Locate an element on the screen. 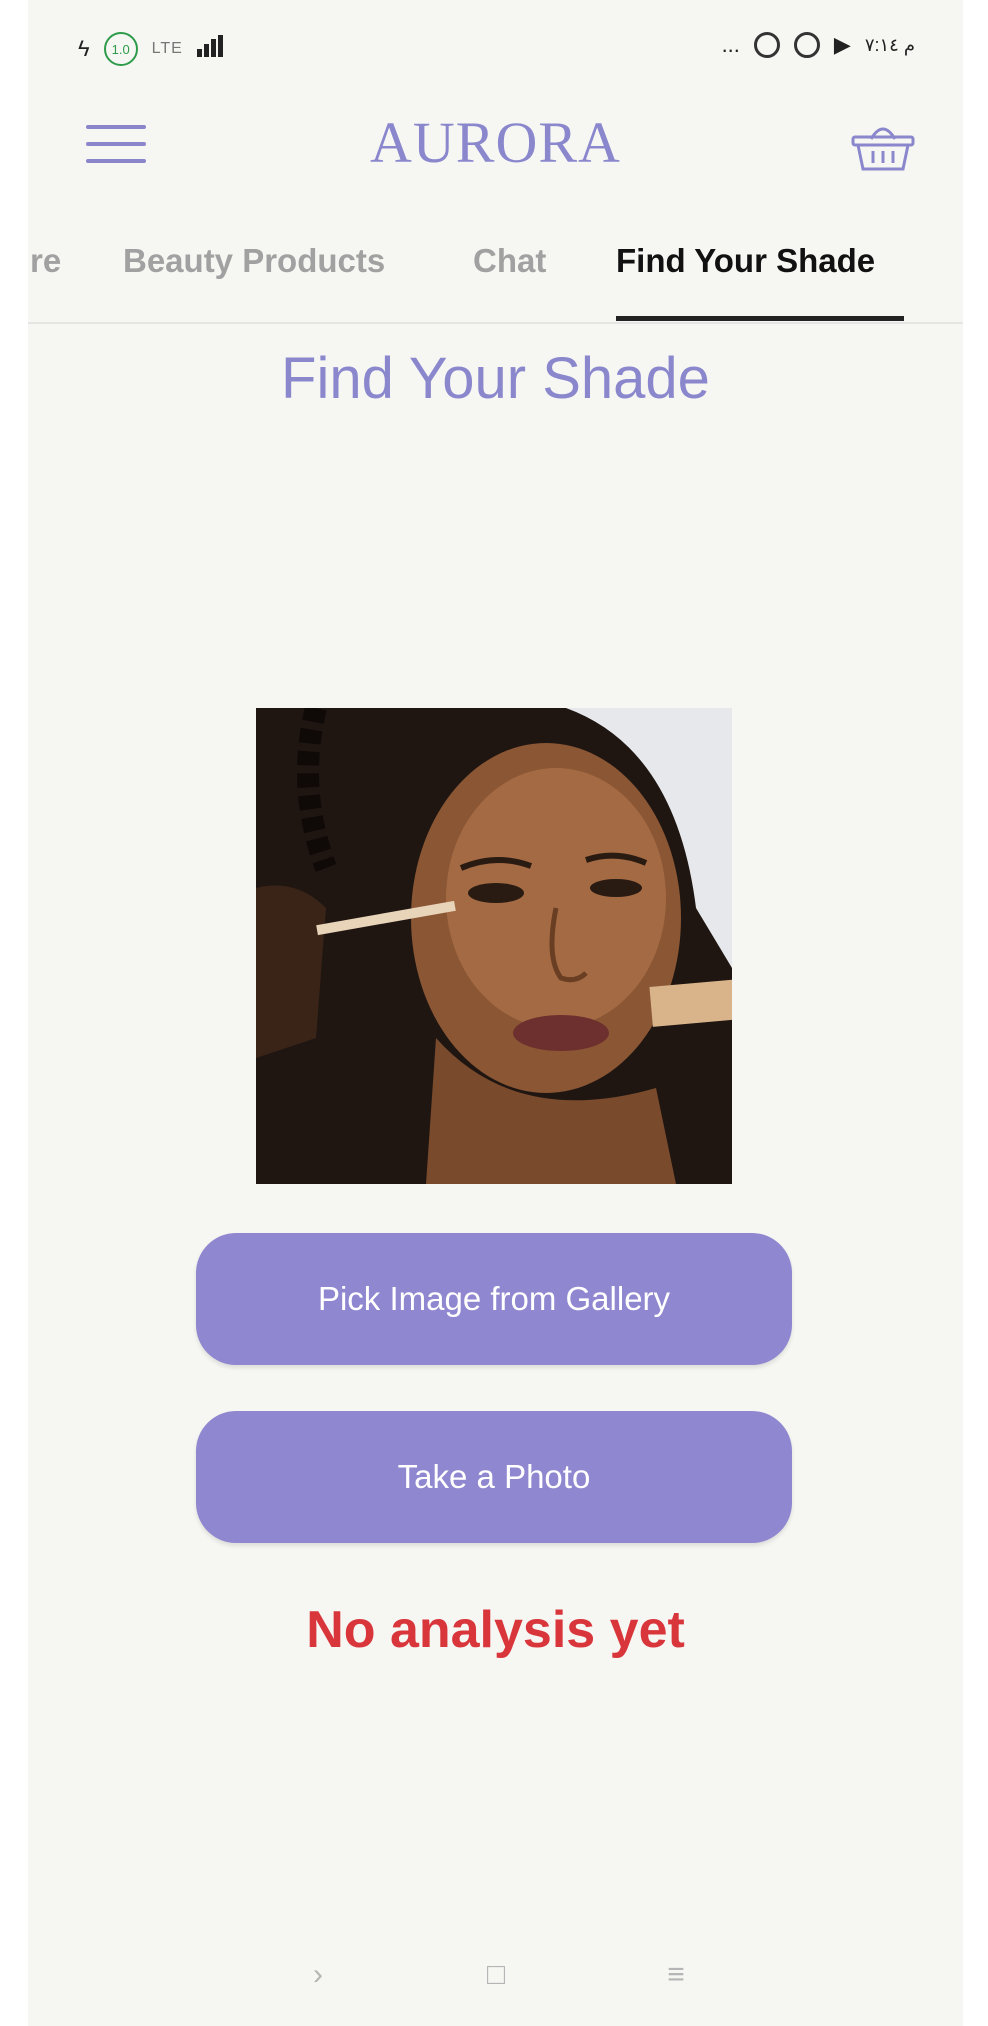 The width and height of the screenshot is (988, 2026). recents-nav-icon: ≡ is located at coordinates (676, 1975).